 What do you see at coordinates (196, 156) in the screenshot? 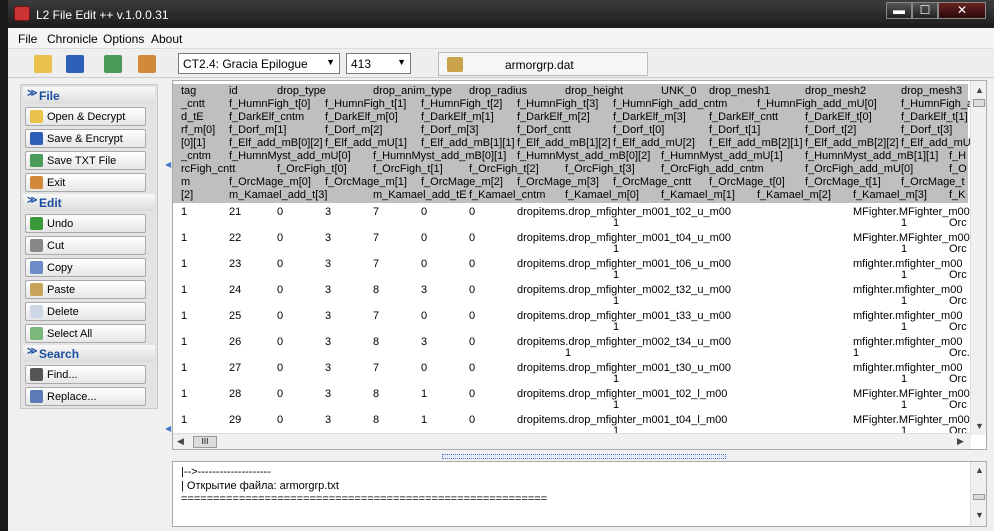
I see `header-cell: _cntm` at bounding box center [196, 156].